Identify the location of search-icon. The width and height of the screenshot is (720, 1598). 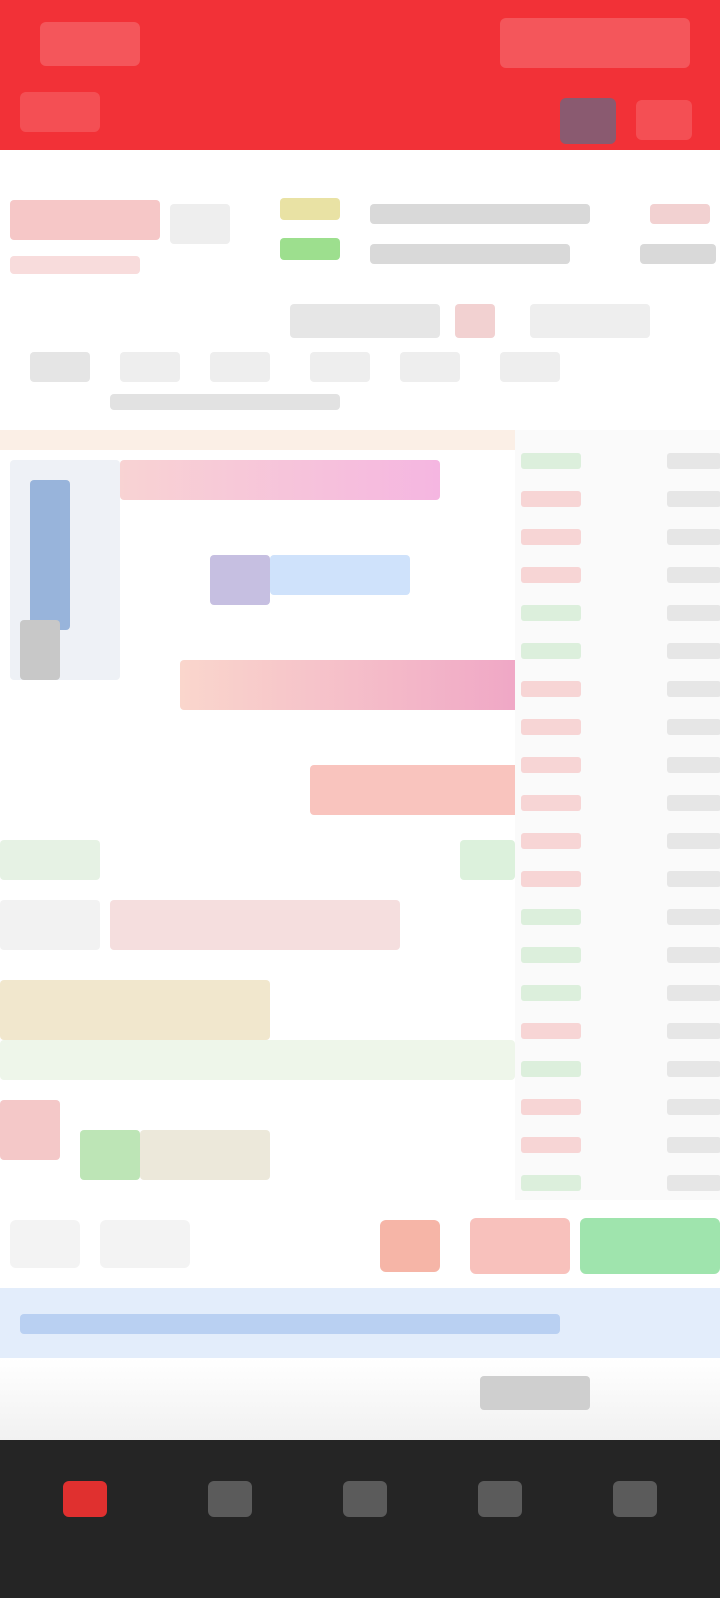
(664, 120).